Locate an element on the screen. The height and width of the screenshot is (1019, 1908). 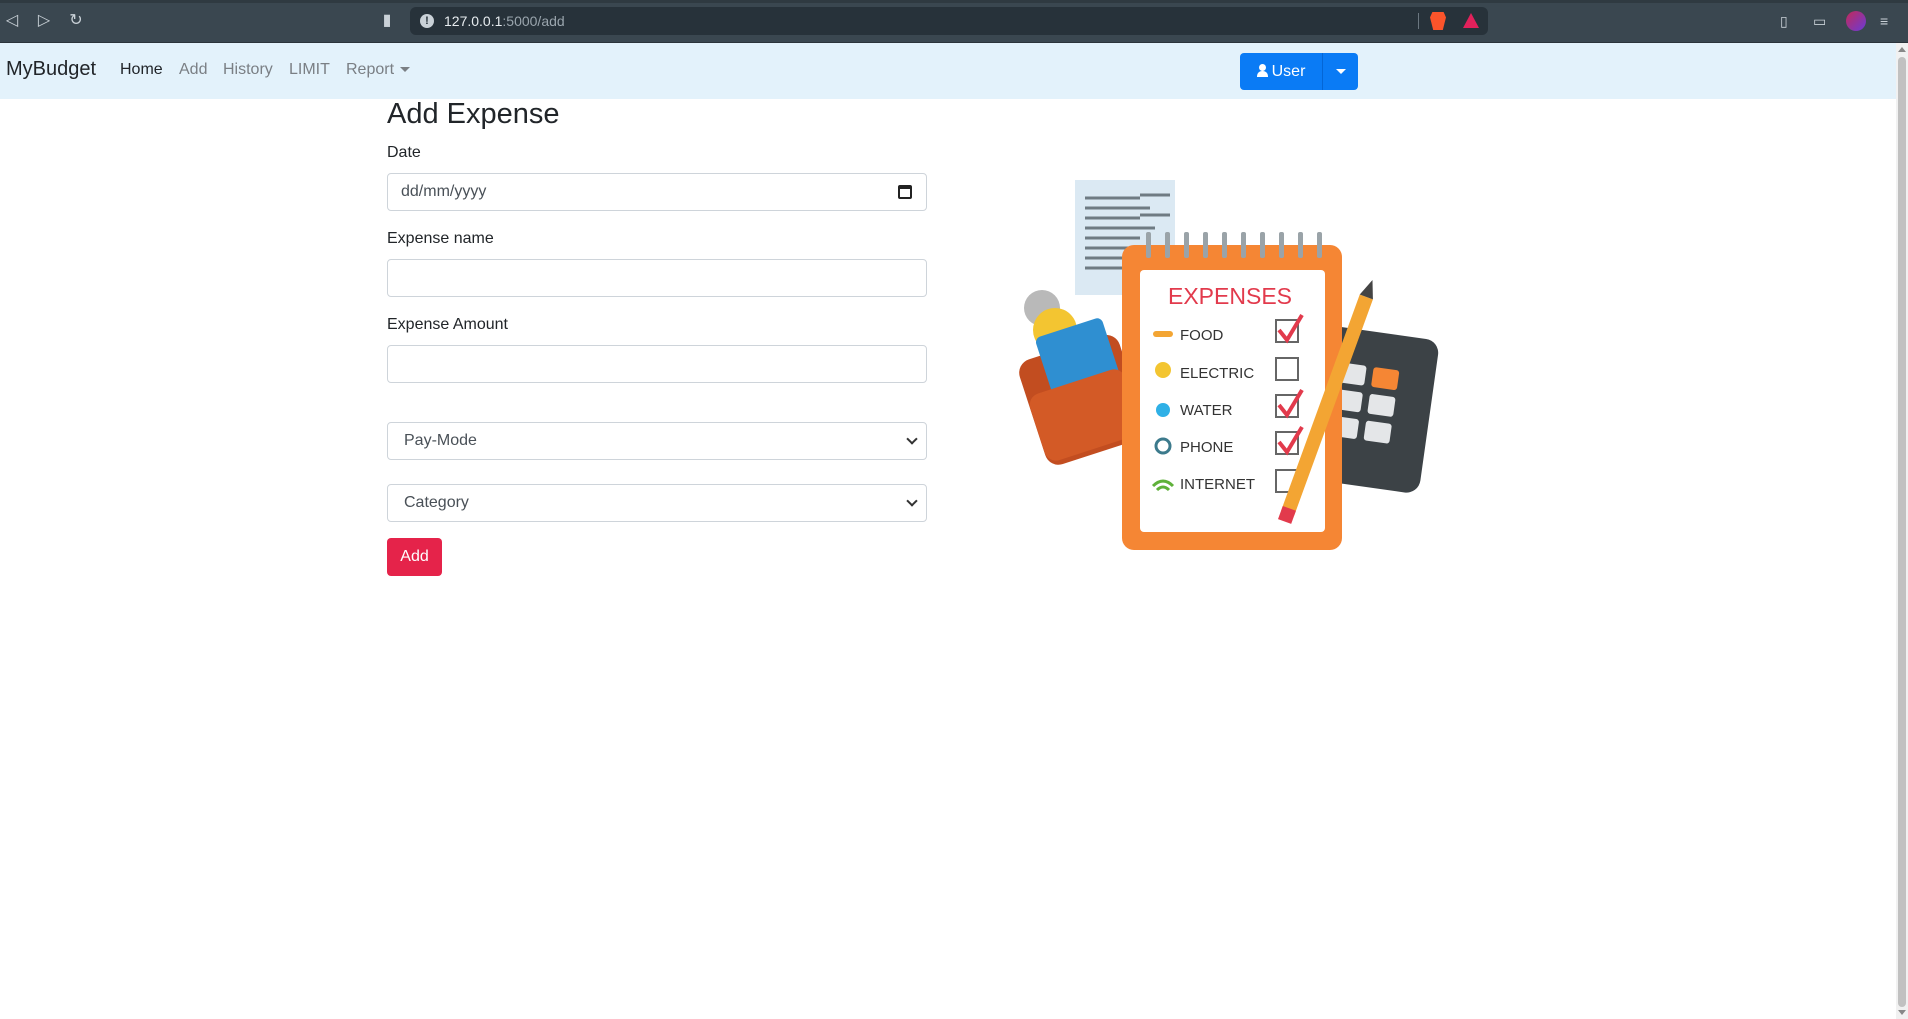
brave-rewards-icon is located at coordinates (1471, 20).